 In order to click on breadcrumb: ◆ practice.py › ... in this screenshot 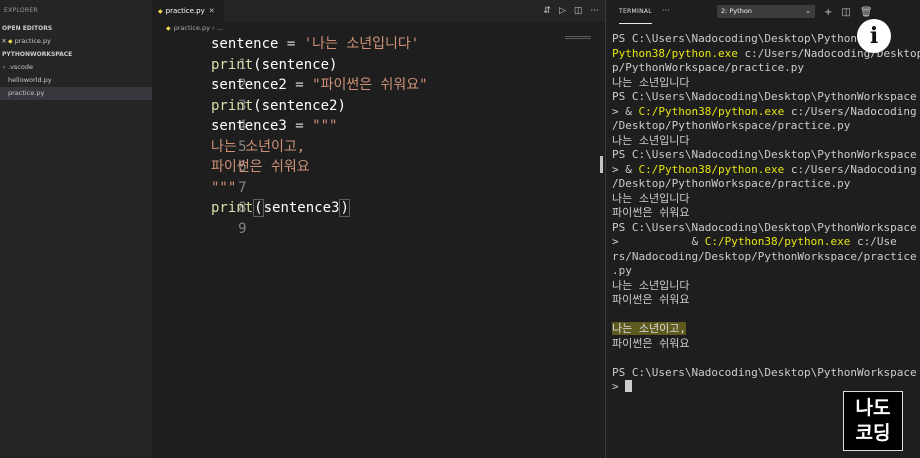, I will do `click(194, 28)`.